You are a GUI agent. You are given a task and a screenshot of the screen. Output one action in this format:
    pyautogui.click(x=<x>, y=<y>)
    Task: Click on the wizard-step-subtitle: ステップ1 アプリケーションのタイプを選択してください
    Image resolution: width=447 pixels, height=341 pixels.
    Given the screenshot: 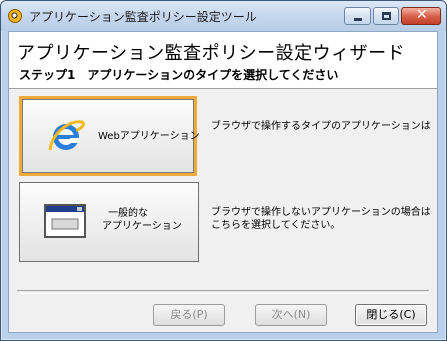 What is the action you would take?
    pyautogui.click(x=179, y=75)
    